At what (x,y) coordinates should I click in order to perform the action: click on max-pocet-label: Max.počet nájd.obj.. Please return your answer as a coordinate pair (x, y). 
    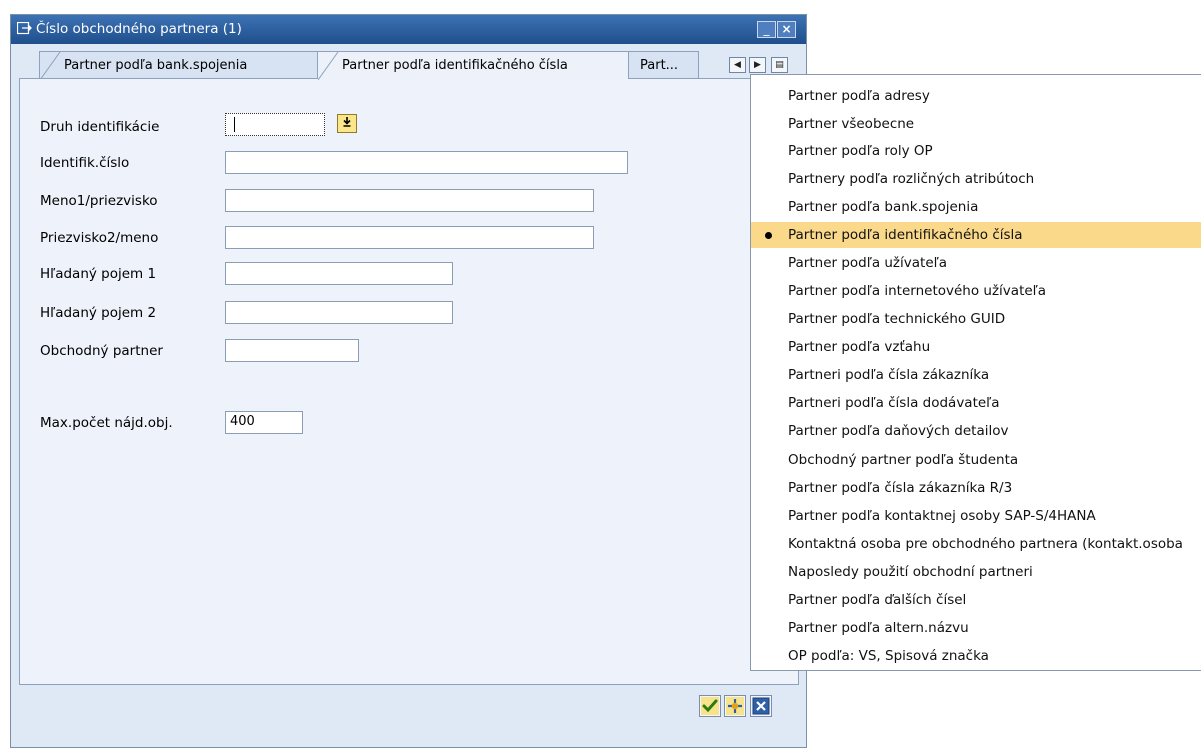
    Looking at the image, I should click on (106, 423).